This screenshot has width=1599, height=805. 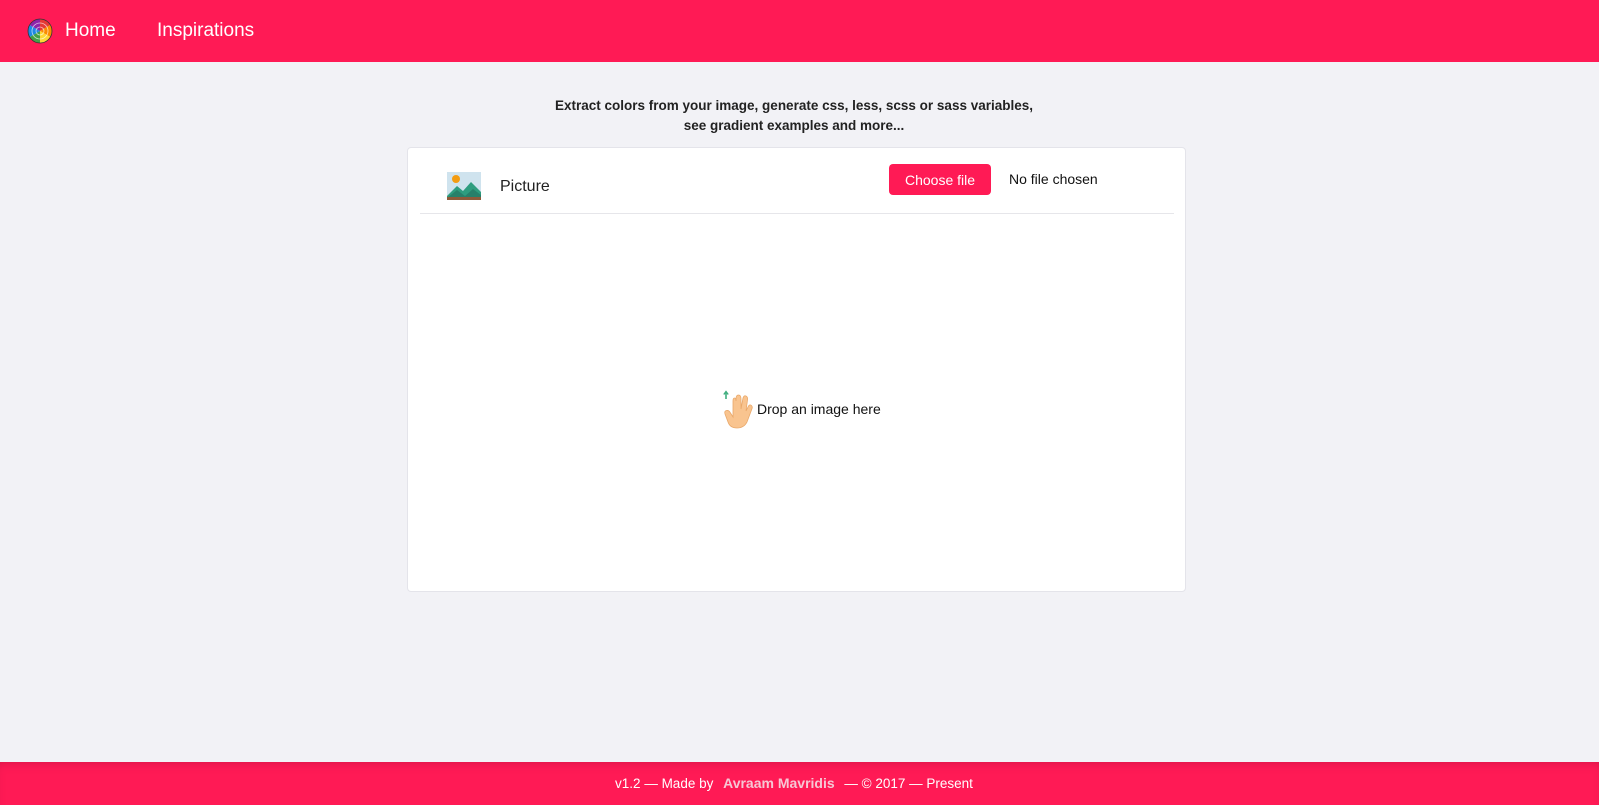 I want to click on navbar: Home Inspirations, so click(x=799, y=31).